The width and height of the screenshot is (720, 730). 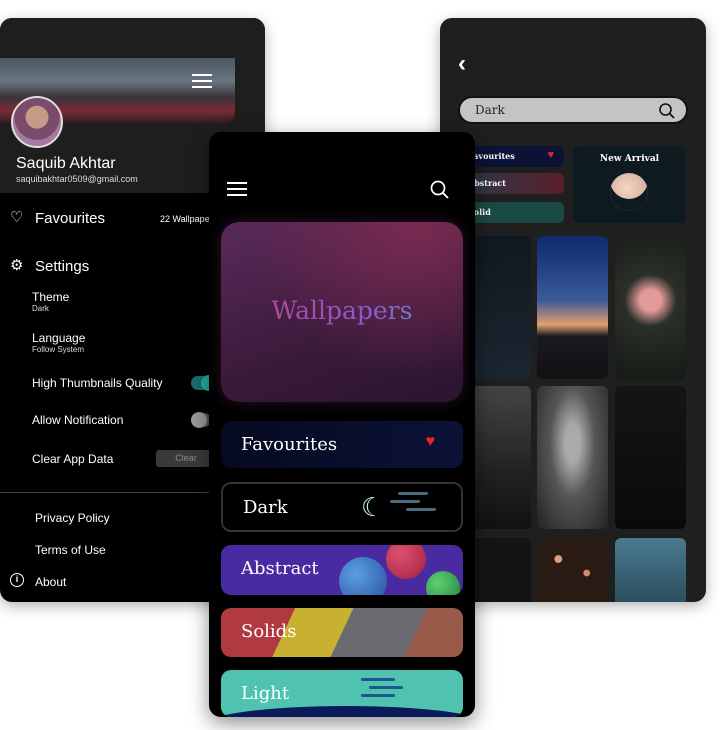 What do you see at coordinates (269, 631) in the screenshot?
I see `category-label: Solids` at bounding box center [269, 631].